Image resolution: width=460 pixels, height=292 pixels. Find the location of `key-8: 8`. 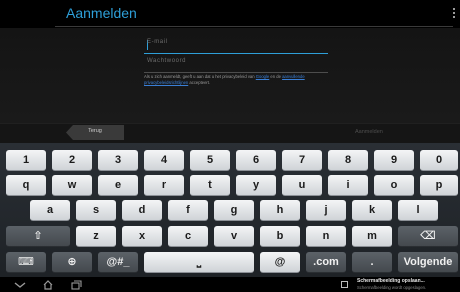

key-8: 8 is located at coordinates (348, 160).